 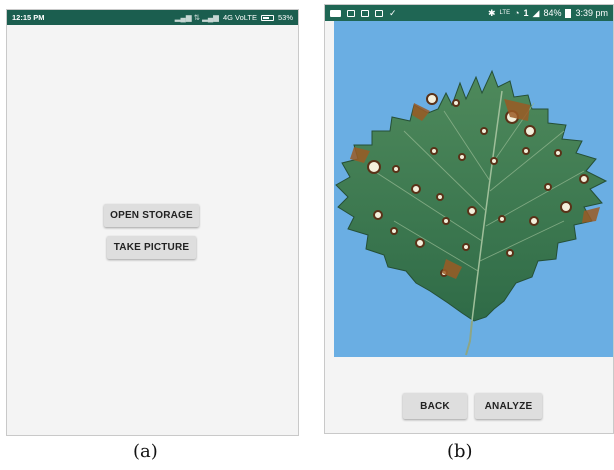 What do you see at coordinates (151, 247) in the screenshot?
I see `take-picture-button: TAKE PICTURE` at bounding box center [151, 247].